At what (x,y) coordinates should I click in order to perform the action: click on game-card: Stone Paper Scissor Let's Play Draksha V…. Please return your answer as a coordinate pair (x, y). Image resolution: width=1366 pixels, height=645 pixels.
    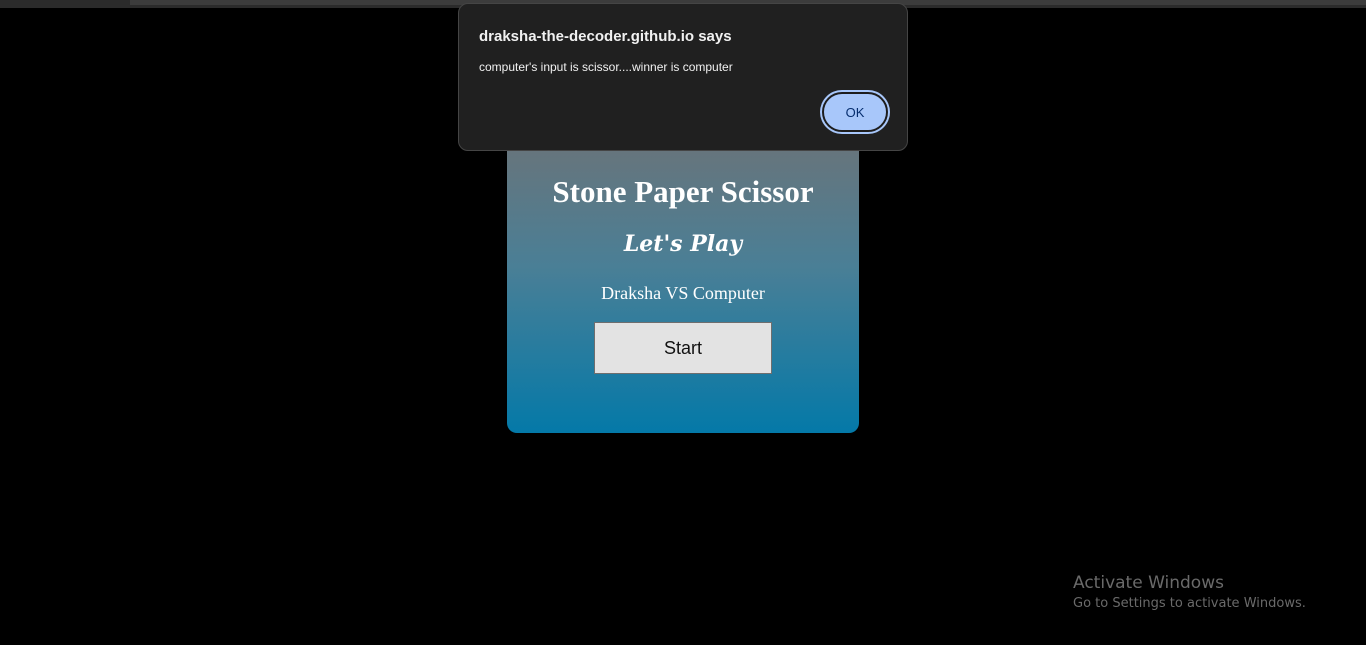
    Looking at the image, I should click on (683, 281).